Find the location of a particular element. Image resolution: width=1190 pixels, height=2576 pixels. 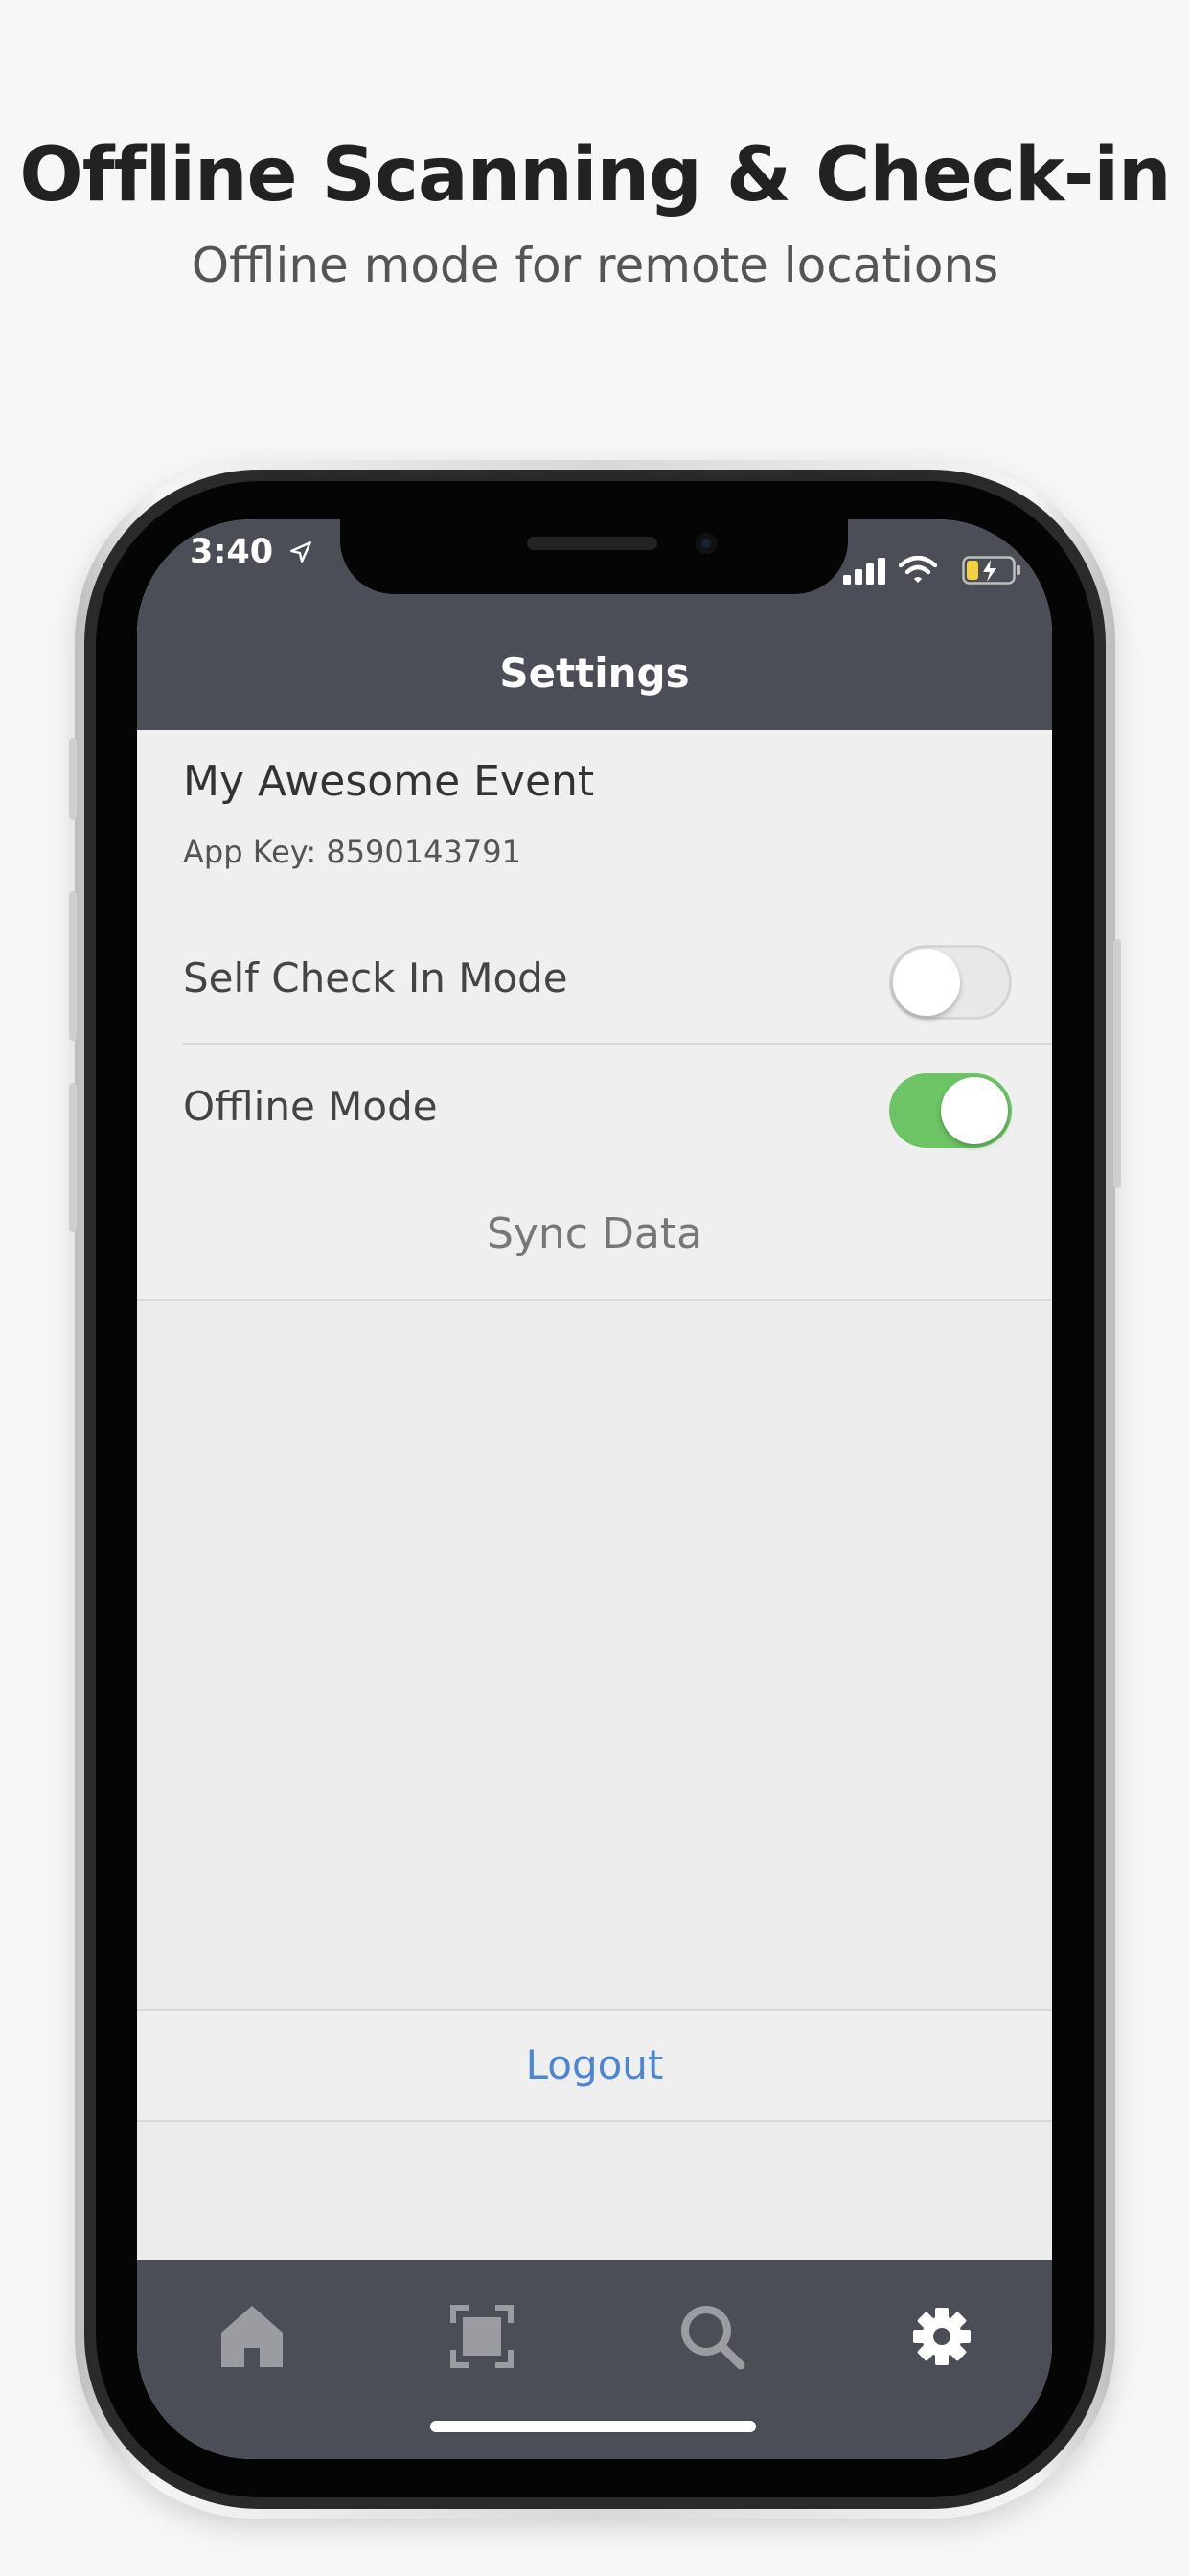

logout-button: Logout is located at coordinates (594, 2065).